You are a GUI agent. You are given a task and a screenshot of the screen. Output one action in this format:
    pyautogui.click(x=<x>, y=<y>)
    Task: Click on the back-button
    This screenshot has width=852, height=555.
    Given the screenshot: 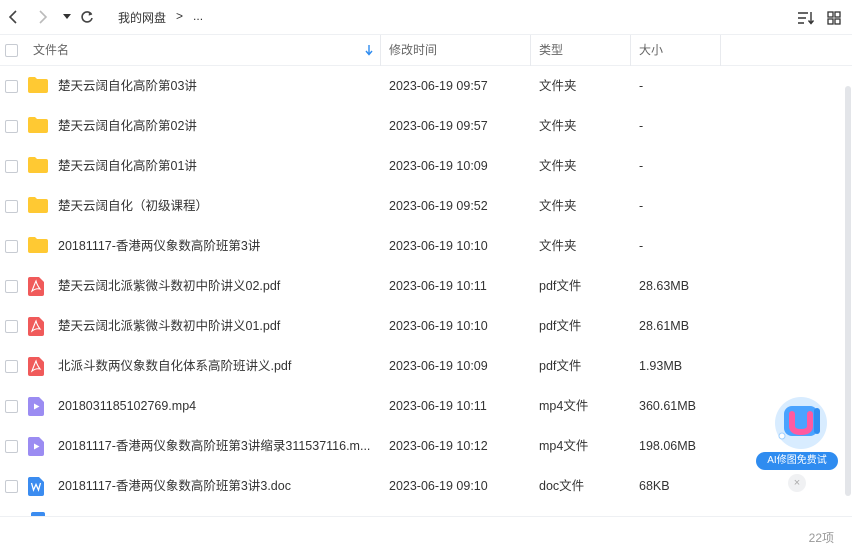 What is the action you would take?
    pyautogui.click(x=13, y=17)
    